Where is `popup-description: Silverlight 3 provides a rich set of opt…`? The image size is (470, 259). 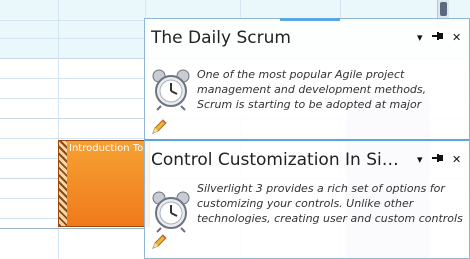 popup-description: Silverlight 3 provides a rich set of opt… is located at coordinates (330, 203).